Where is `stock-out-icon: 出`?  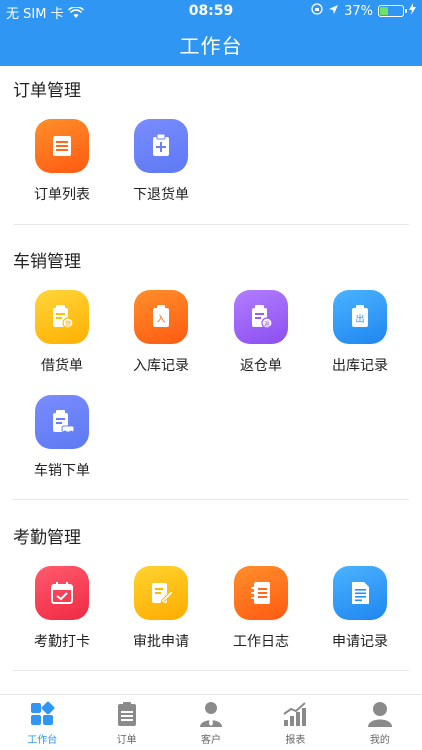
stock-out-icon: 出 is located at coordinates (360, 317).